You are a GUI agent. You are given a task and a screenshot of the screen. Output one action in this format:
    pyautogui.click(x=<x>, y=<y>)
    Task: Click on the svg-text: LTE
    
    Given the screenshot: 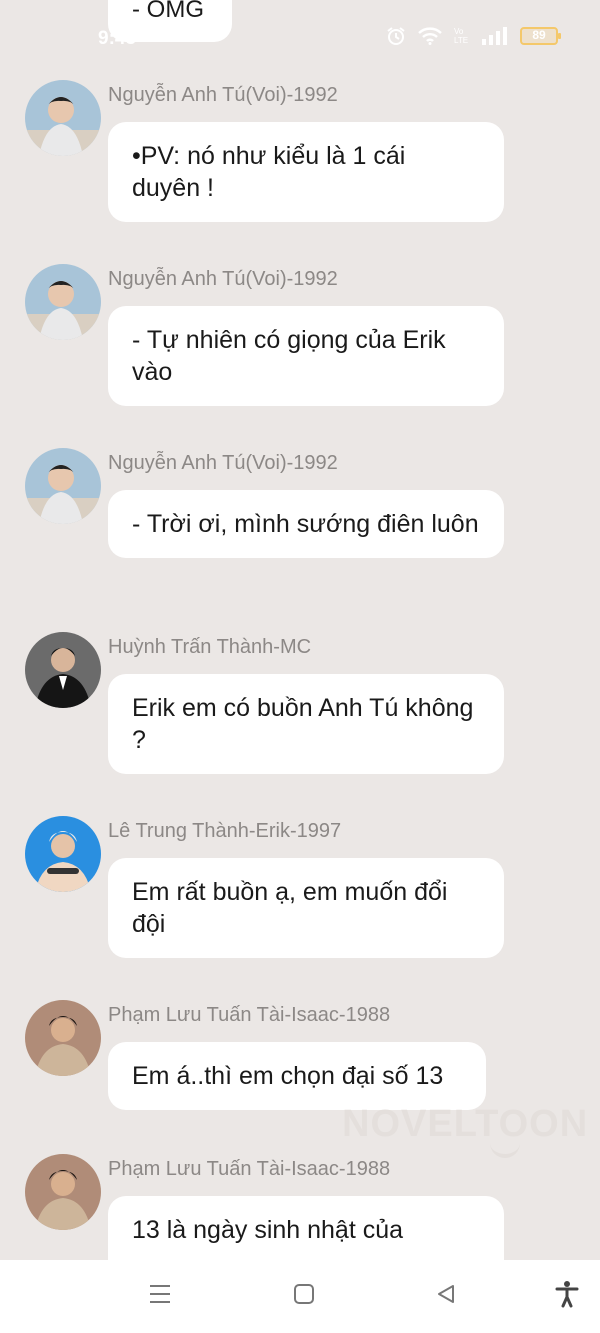 What is the action you would take?
    pyautogui.click(x=461, y=40)
    